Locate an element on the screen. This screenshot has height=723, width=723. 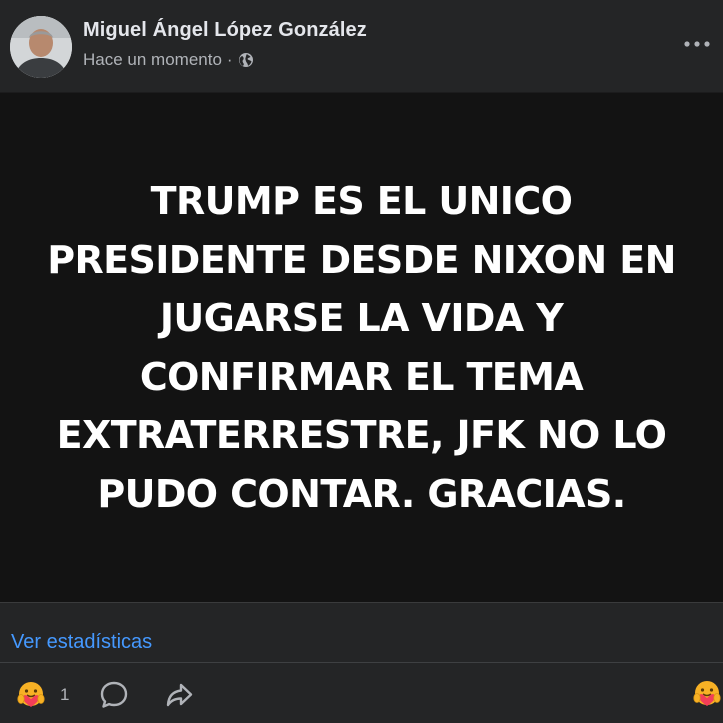
more-horizontal-icon is located at coordinates (697, 44).